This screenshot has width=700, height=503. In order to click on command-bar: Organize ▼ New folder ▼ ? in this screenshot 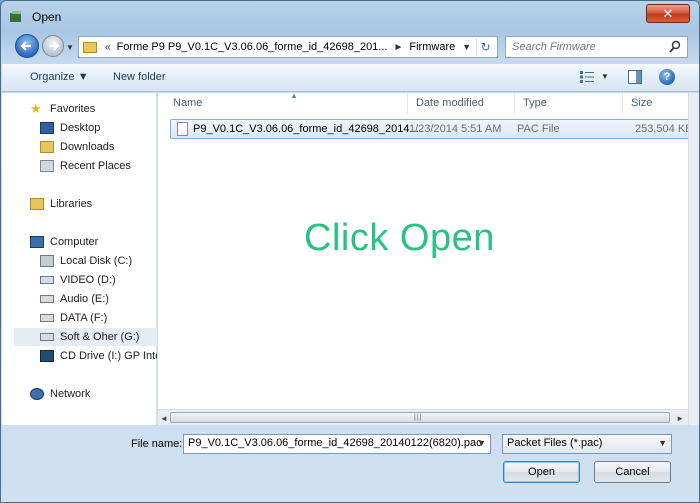, I will do `click(350, 78)`.